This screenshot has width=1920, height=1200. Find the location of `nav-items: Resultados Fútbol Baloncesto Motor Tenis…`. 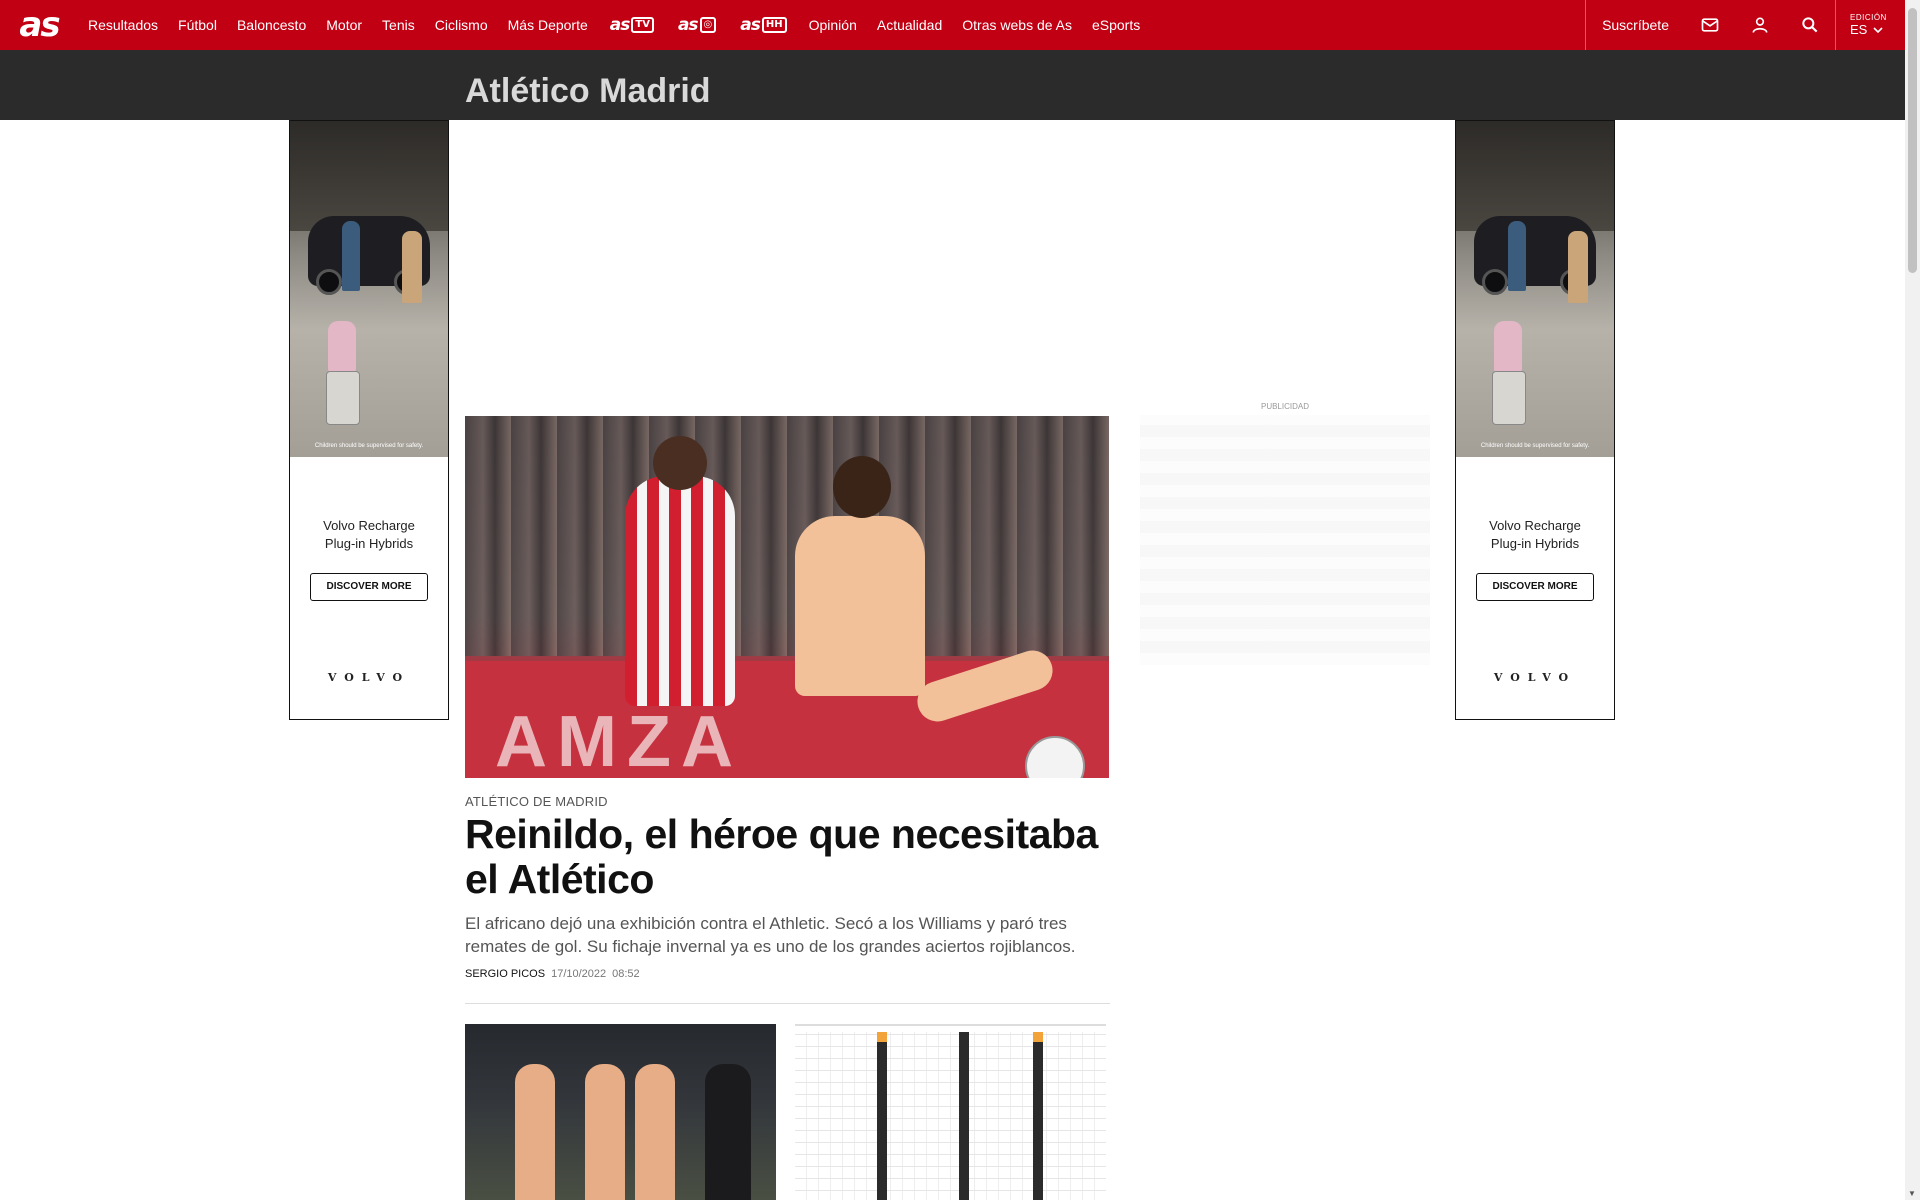

nav-items: Resultados Fútbol Baloncesto Motor Tenis… is located at coordinates (614, 25).